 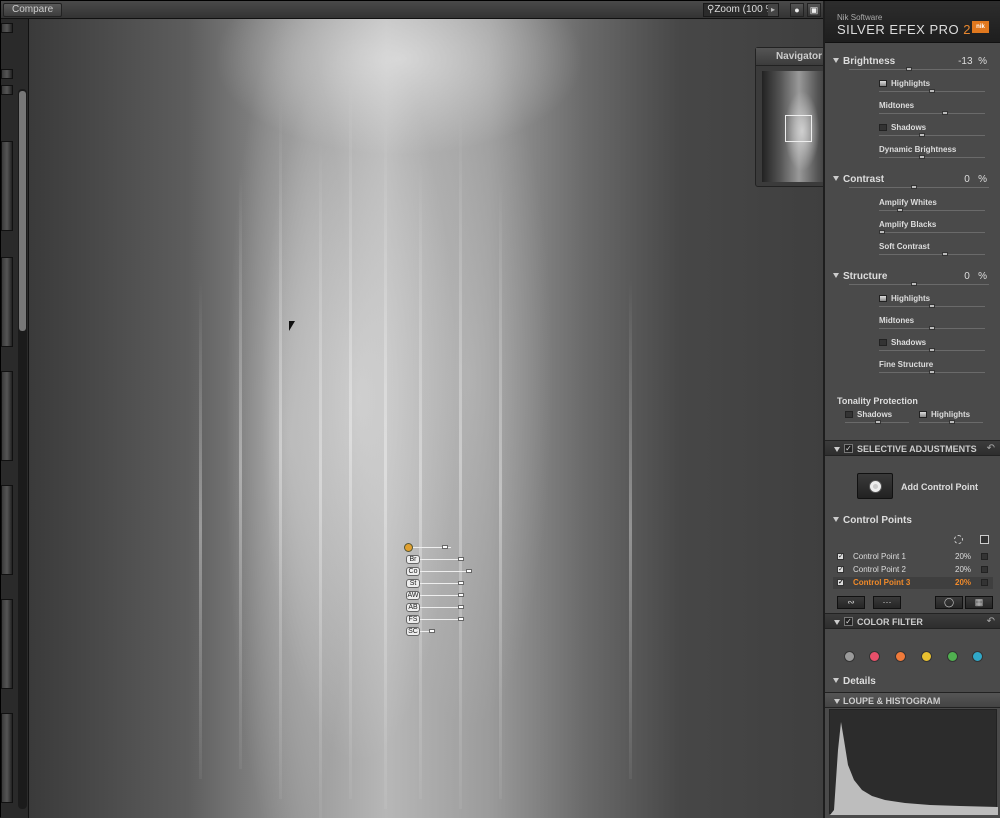 What do you see at coordinates (932, 135) in the screenshot?
I see `brightness-shadows-slider` at bounding box center [932, 135].